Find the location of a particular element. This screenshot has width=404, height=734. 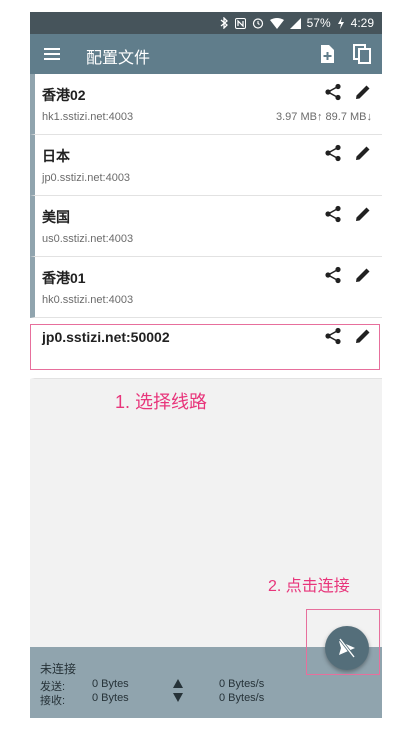

battery-percent: 57% is located at coordinates (318, 23).